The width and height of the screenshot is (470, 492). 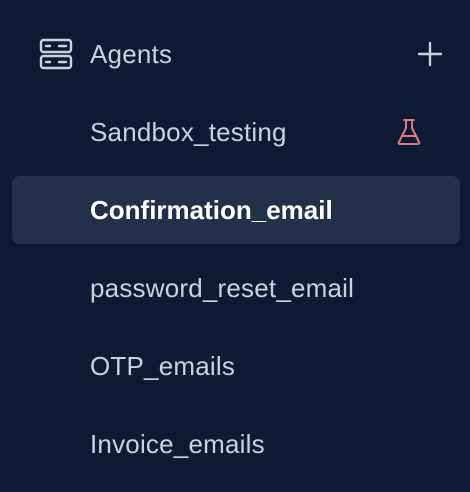 I want to click on agent-item-label: Sandbox_testing, so click(x=188, y=132).